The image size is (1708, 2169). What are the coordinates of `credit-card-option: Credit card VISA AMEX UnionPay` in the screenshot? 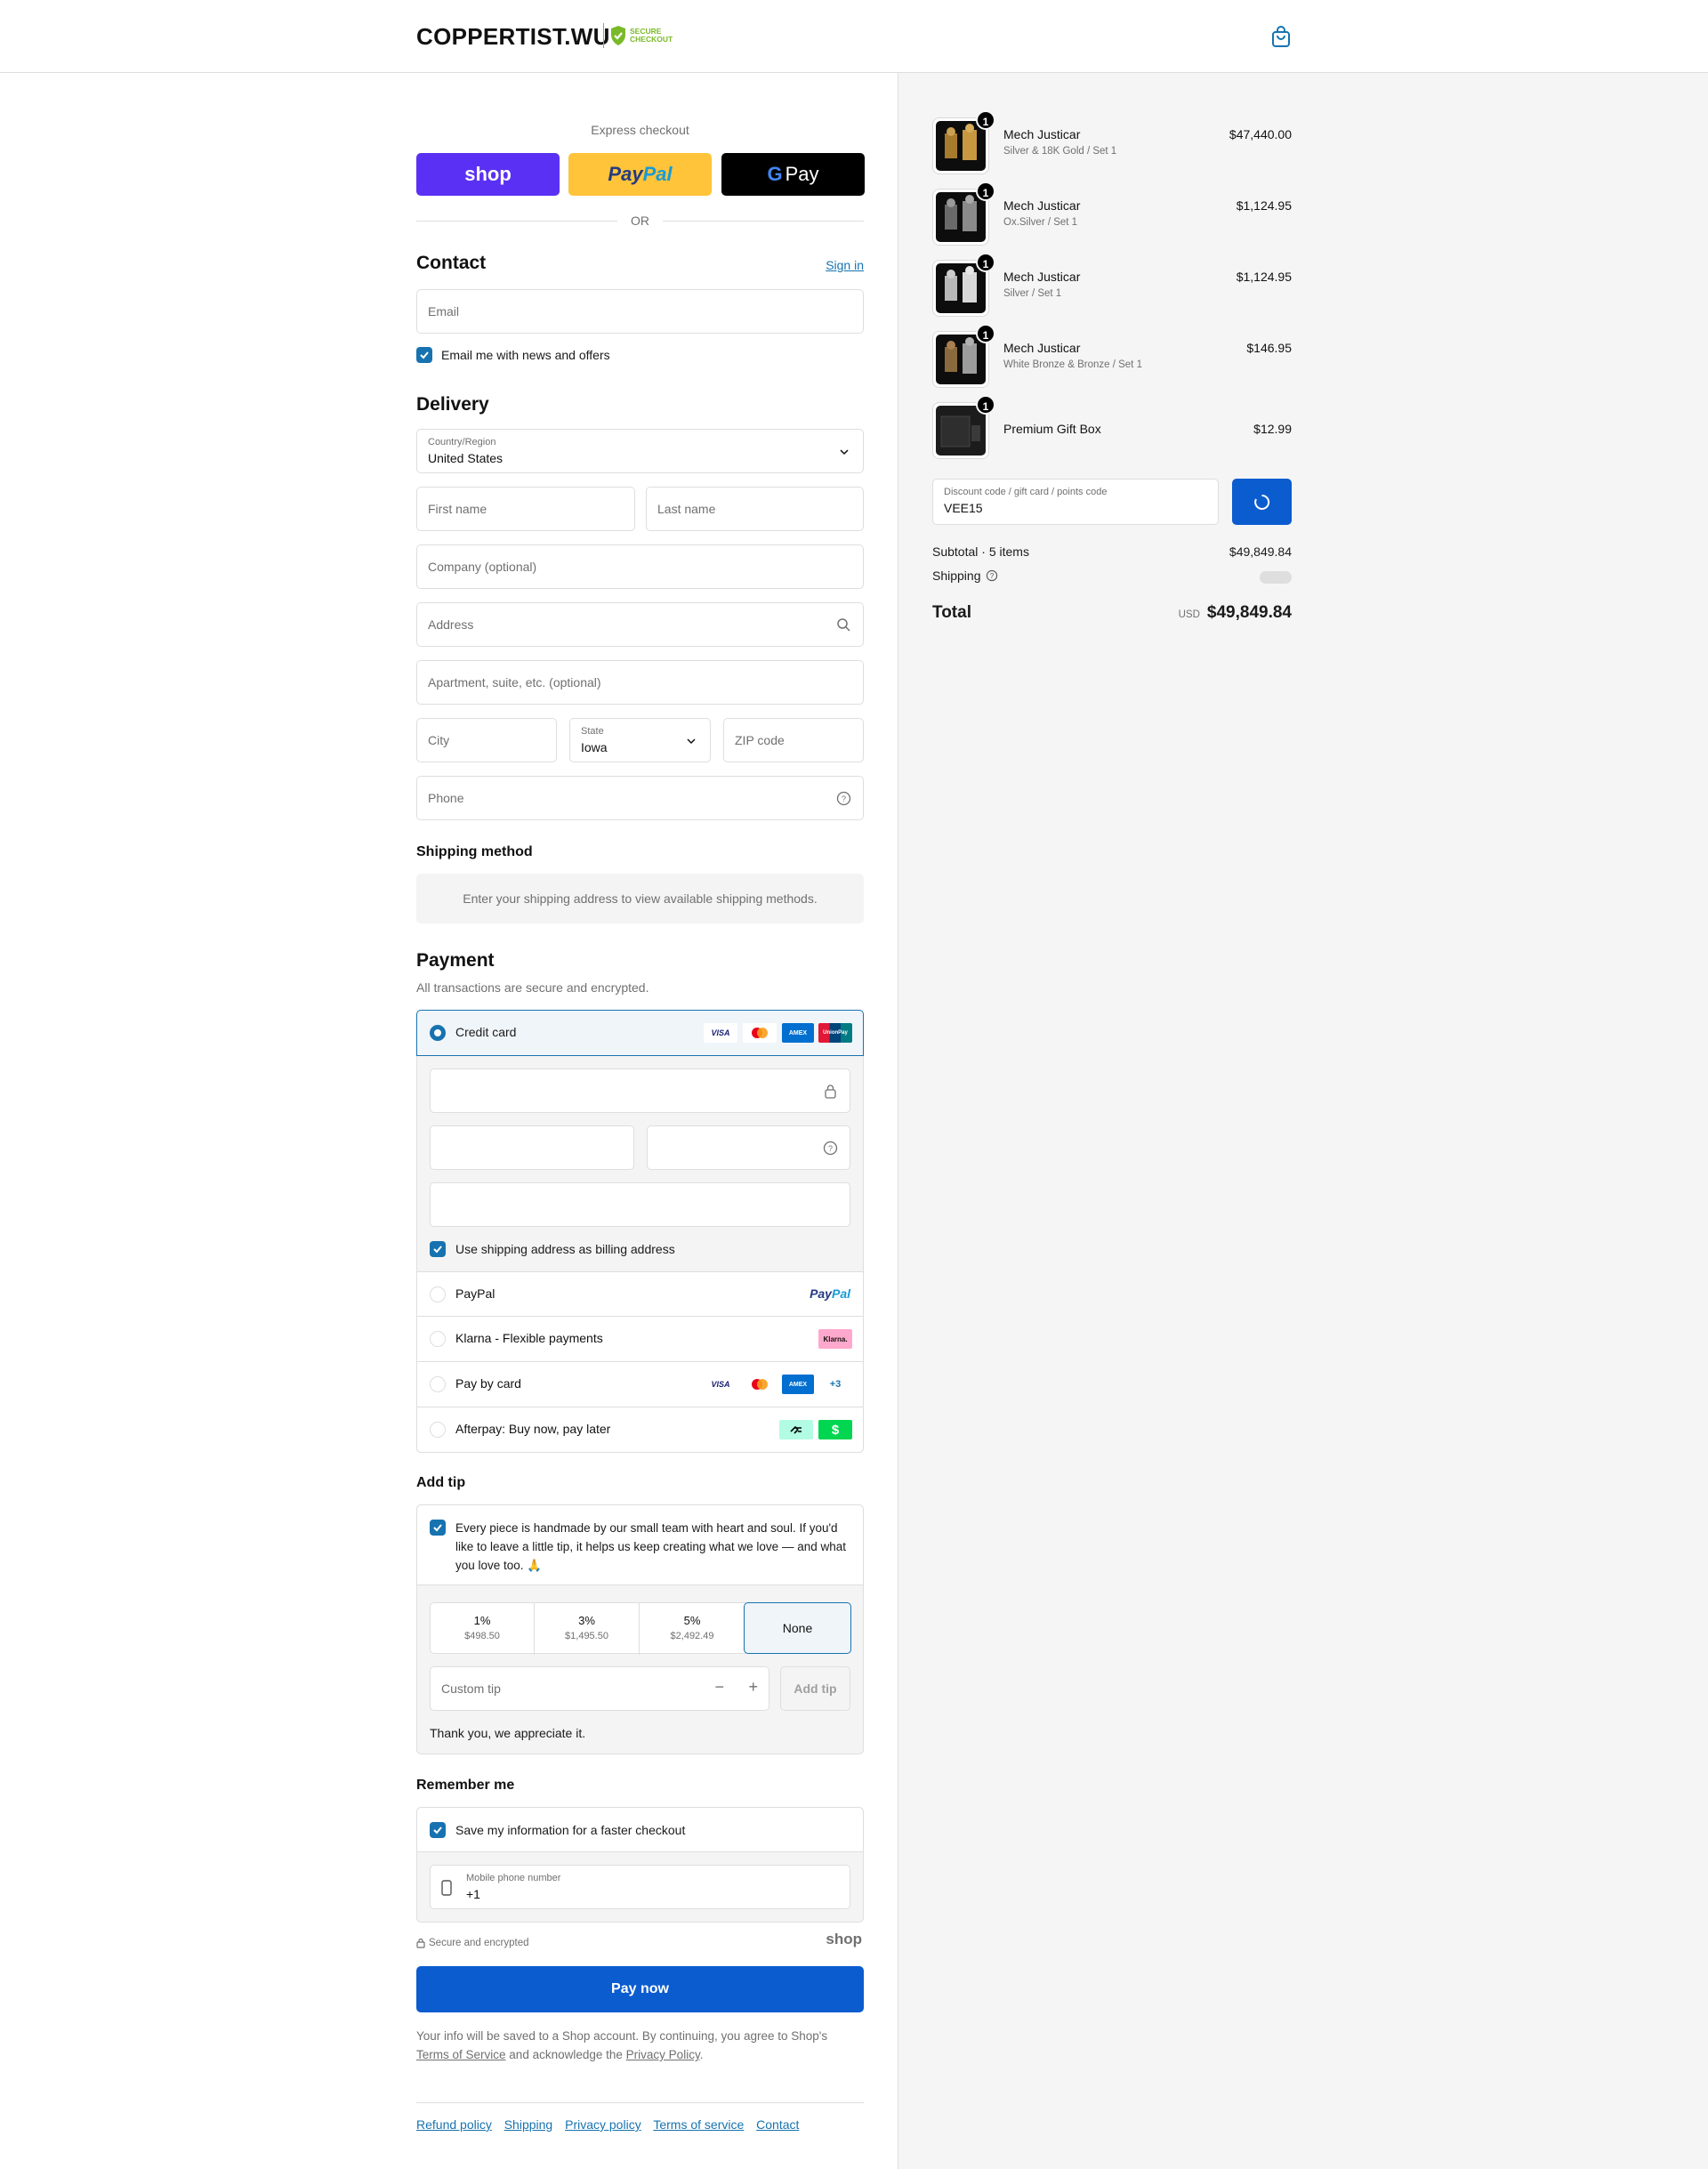 It's located at (640, 1033).